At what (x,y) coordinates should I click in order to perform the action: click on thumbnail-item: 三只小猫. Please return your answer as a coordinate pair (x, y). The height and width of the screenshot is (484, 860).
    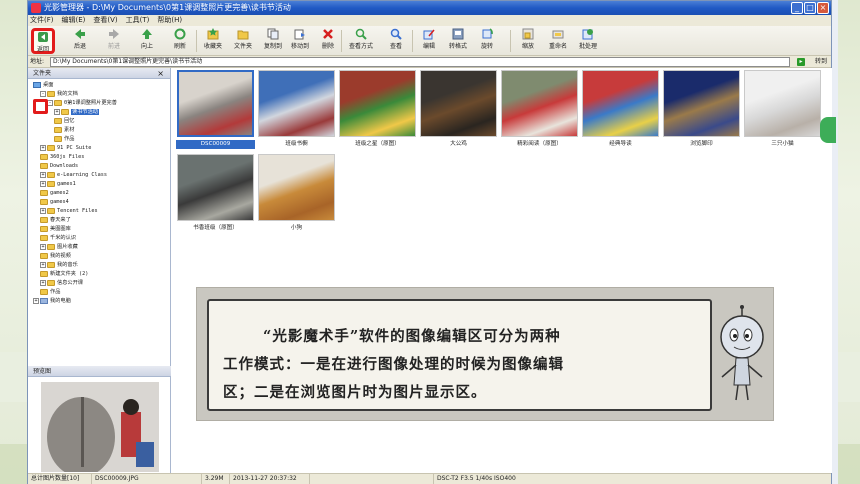
    Looking at the image, I should click on (782, 110).